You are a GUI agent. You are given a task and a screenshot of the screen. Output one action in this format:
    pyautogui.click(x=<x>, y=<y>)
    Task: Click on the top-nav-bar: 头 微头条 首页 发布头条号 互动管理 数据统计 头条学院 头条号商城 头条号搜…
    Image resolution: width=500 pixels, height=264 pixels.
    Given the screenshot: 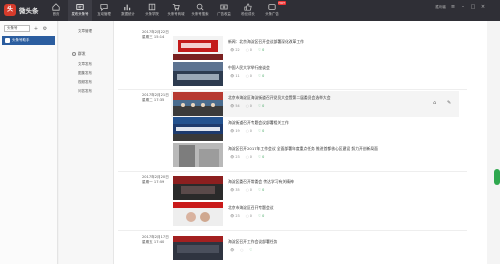 What is the action you would take?
    pyautogui.click(x=250, y=10)
    